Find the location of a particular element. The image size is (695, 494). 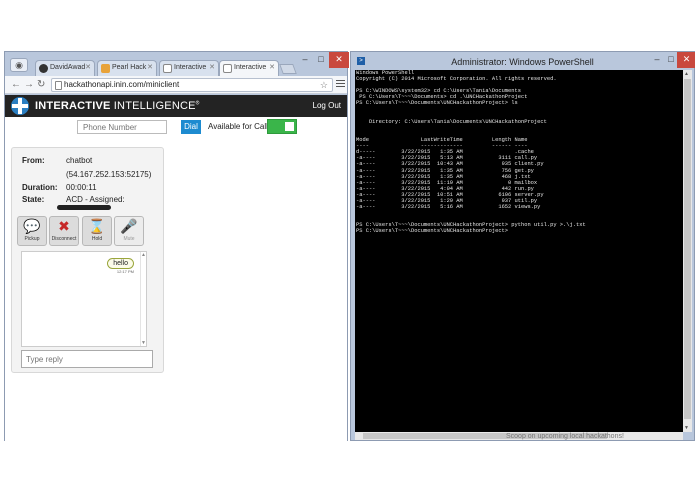

toggle-knob is located at coordinates (289, 126).